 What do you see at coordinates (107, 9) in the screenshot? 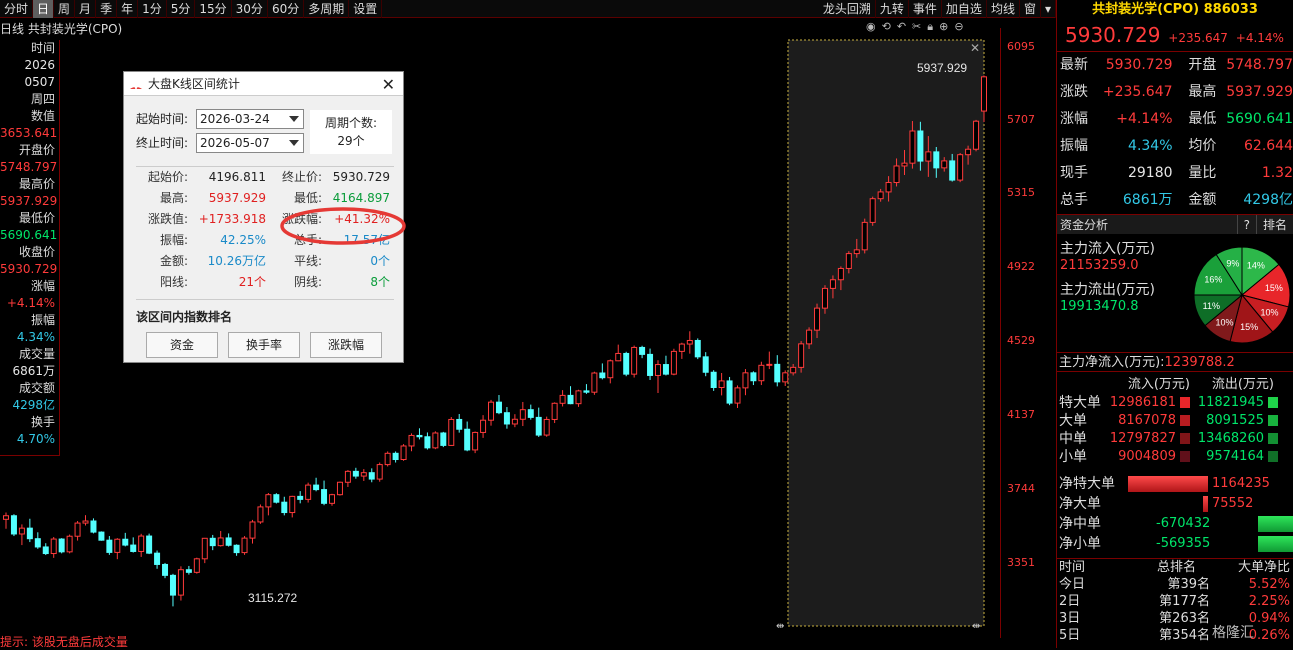
I see `period-tab-4: 季` at bounding box center [107, 9].